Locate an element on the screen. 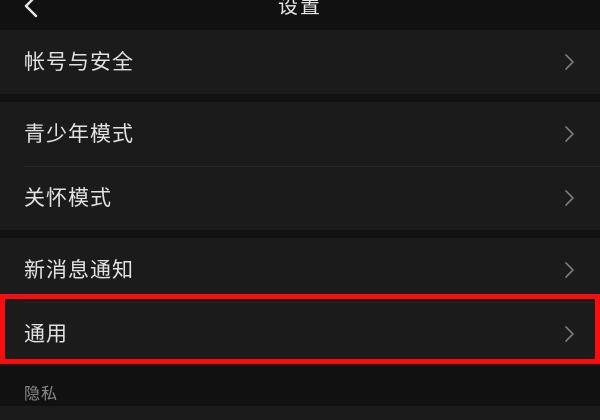 The image size is (600, 420). top-bar: 设置 is located at coordinates (300, 13).